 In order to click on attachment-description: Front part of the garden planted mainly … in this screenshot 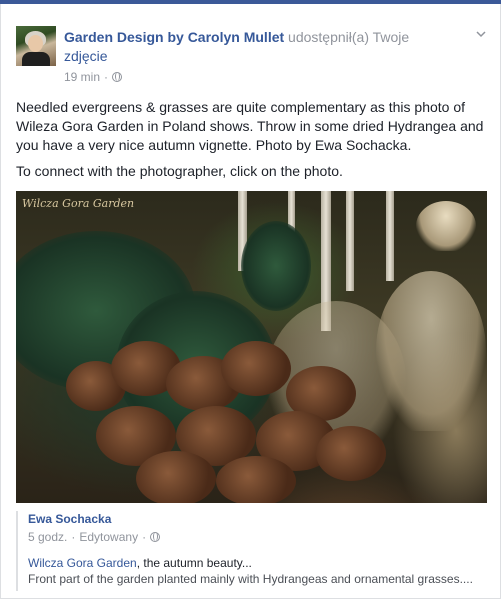, I will do `click(250, 579)`.